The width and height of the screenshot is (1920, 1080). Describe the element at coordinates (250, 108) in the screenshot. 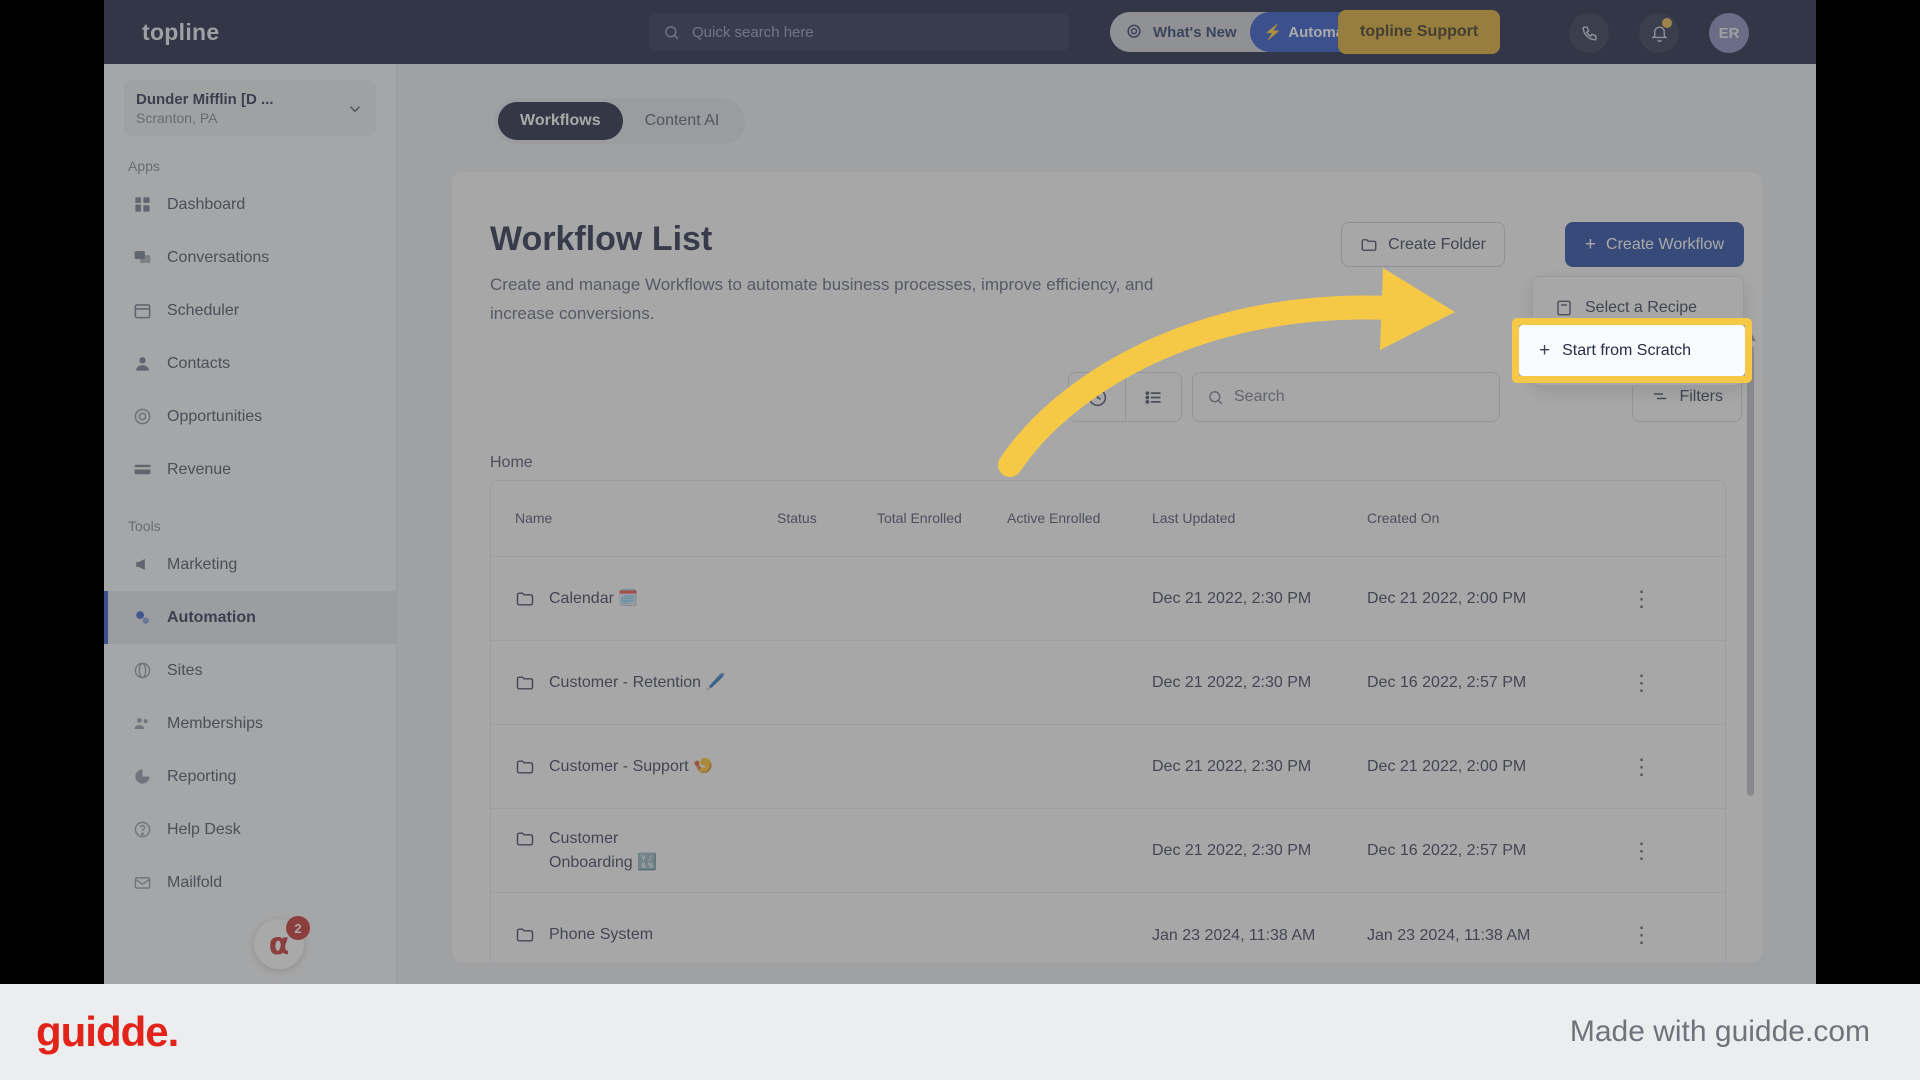

I see `location-switcher: Dunder Mifflin [D ... Scranton, PA` at that location.